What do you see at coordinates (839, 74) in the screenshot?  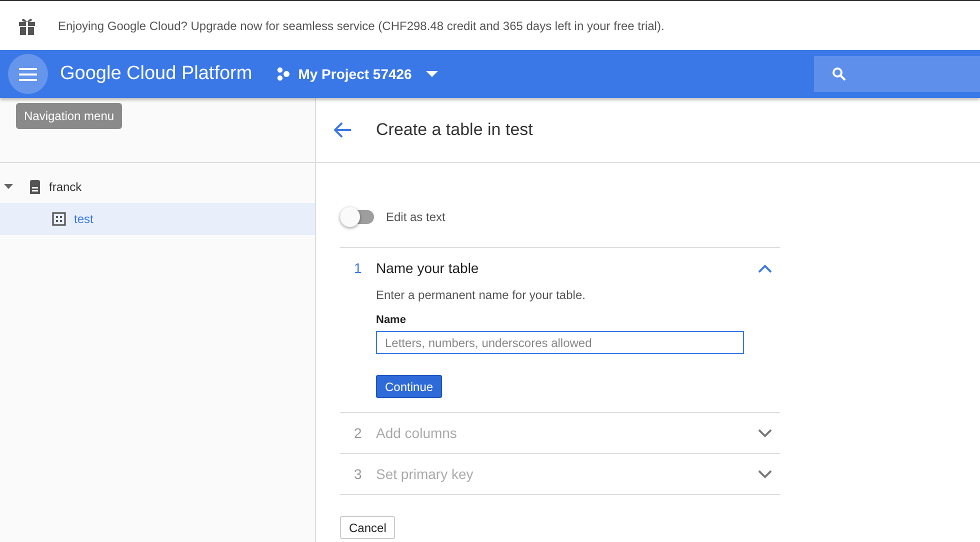 I see `search-icon` at bounding box center [839, 74].